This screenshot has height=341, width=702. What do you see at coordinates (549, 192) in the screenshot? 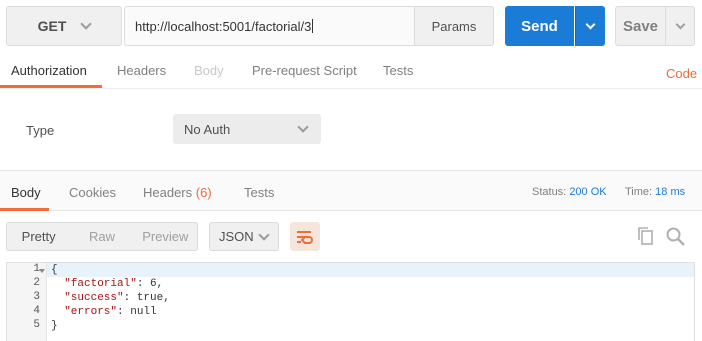
I see `status-label: Status:` at bounding box center [549, 192].